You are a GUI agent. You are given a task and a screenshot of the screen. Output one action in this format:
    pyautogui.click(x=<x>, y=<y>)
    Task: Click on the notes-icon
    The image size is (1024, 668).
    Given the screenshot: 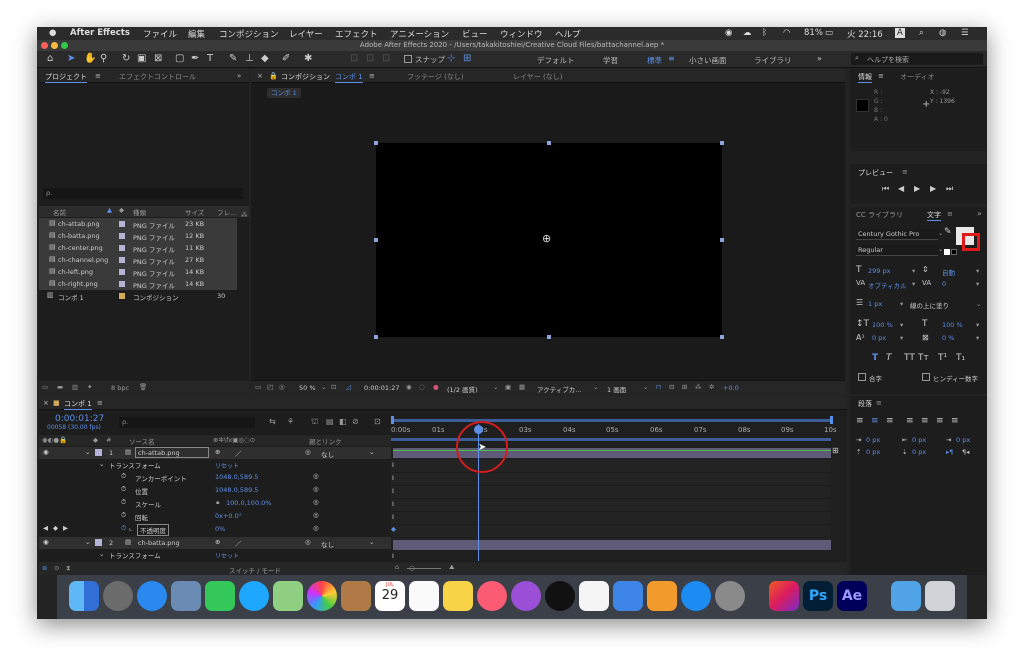 What is the action you would take?
    pyautogui.click(x=458, y=596)
    